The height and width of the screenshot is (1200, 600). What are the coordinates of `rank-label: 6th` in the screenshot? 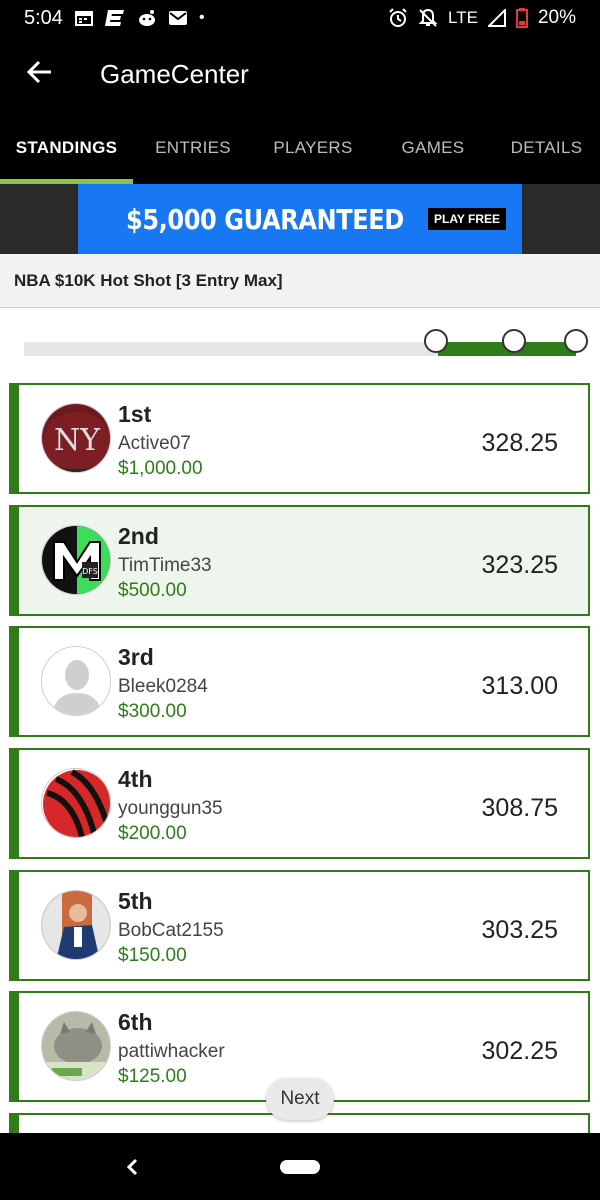 It's located at (135, 1022).